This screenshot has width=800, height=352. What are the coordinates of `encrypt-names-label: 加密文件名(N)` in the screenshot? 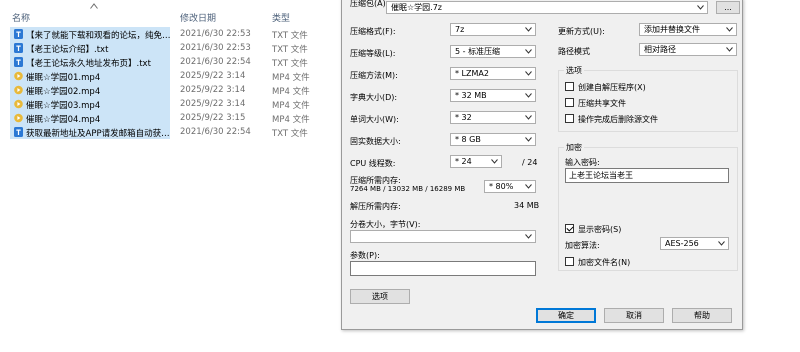 It's located at (604, 262).